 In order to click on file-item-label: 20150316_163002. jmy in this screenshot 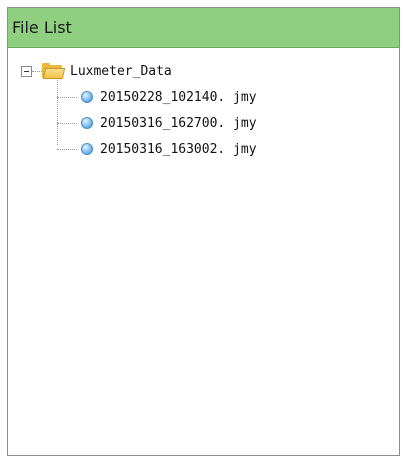, I will do `click(178, 149)`.